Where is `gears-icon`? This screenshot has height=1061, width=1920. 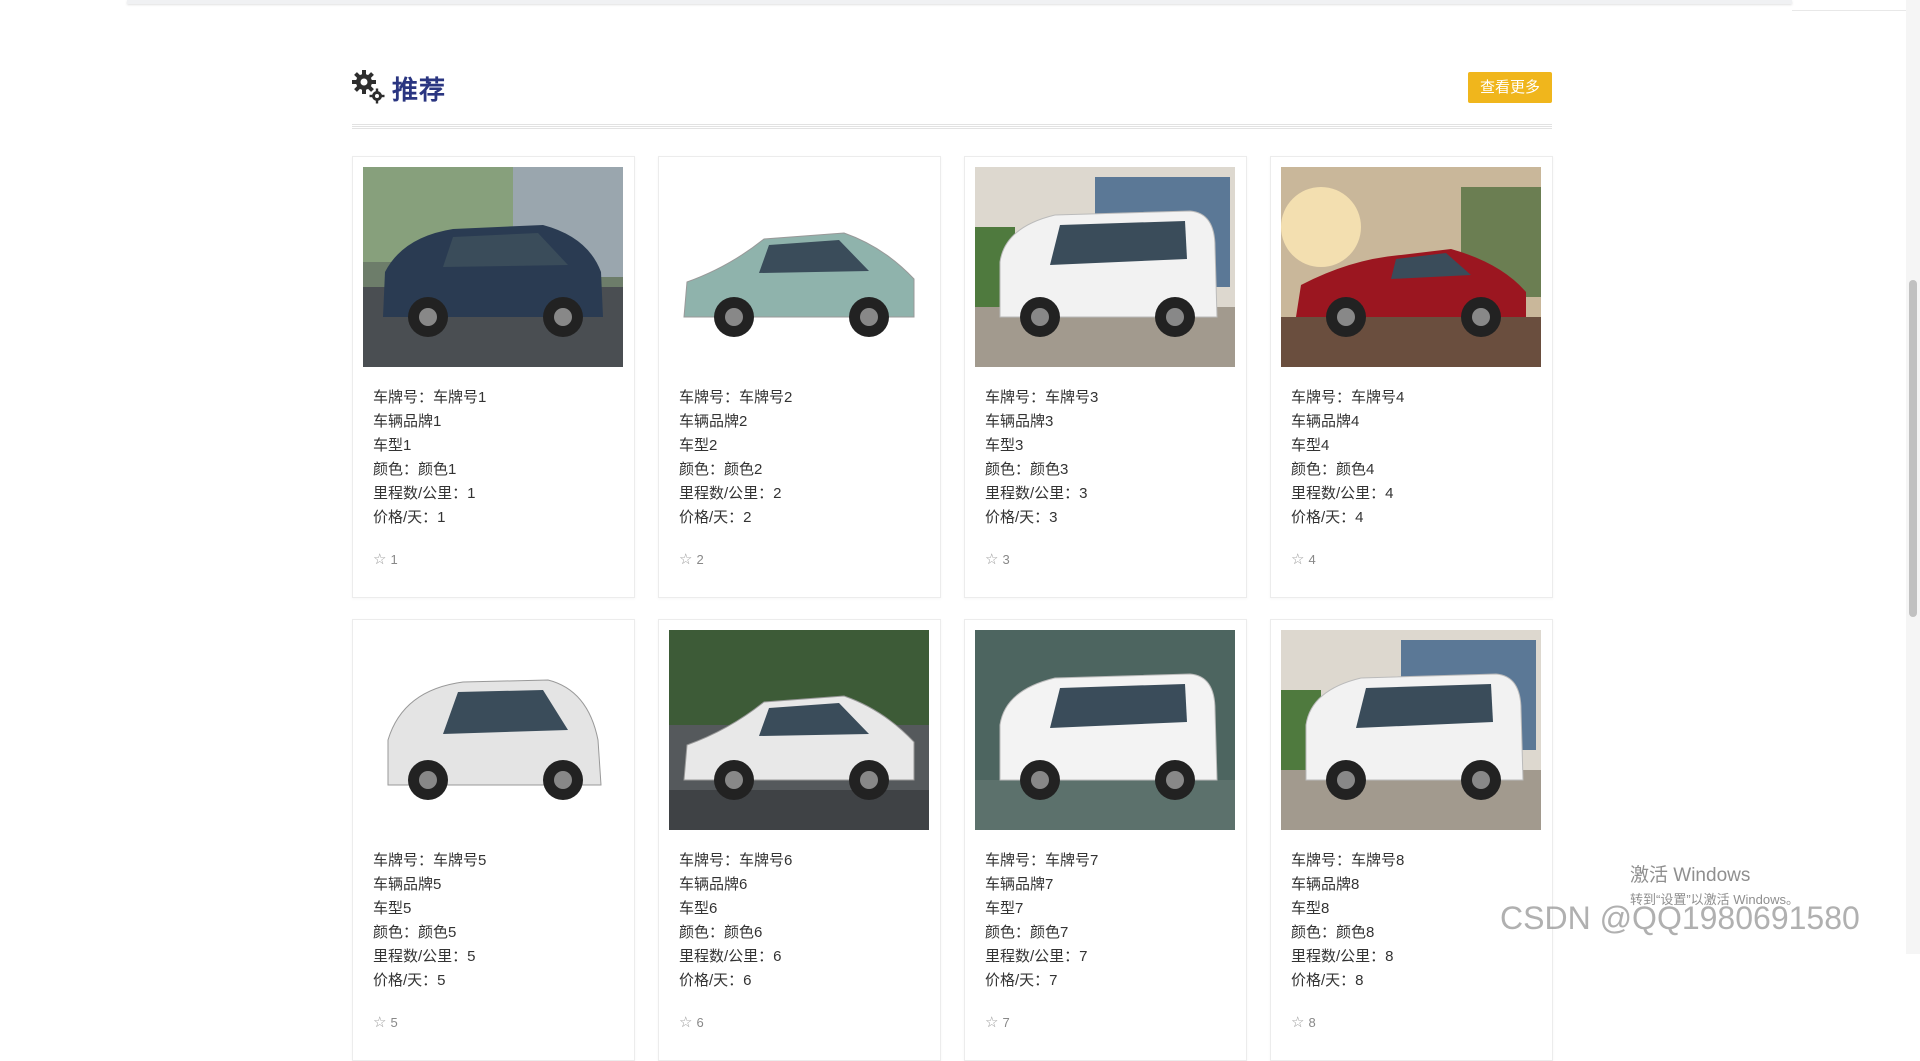 gears-icon is located at coordinates (368, 87).